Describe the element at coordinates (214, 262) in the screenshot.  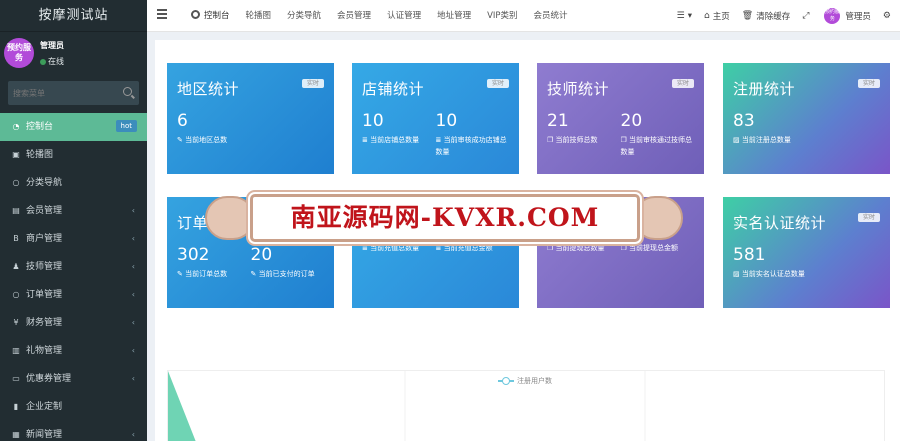
I see `stat-item: 302 ✎ 当前订单总数` at that location.